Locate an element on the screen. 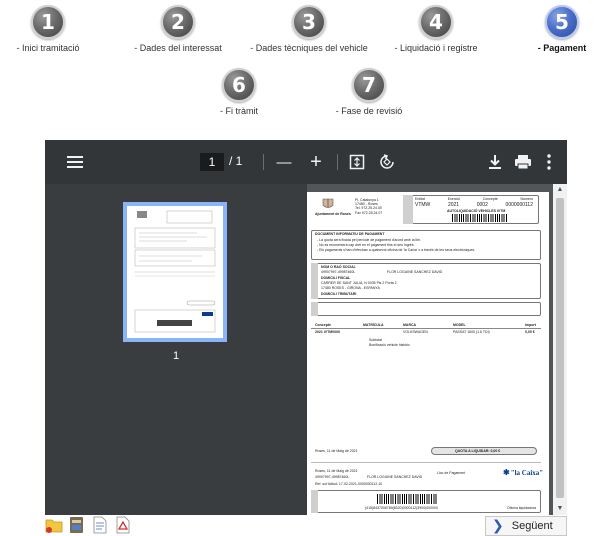 The width and height of the screenshot is (595, 536). payment-place: Lloc de Pagament is located at coordinates (451, 473).